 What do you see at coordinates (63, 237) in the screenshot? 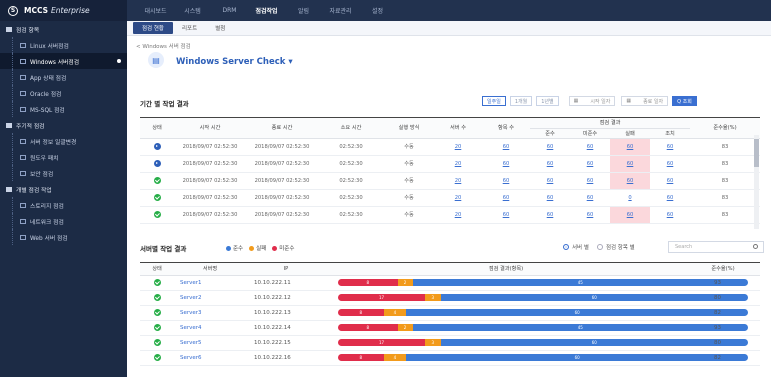
I see `sidebar-item: Web 서버 점검` at bounding box center [63, 237].